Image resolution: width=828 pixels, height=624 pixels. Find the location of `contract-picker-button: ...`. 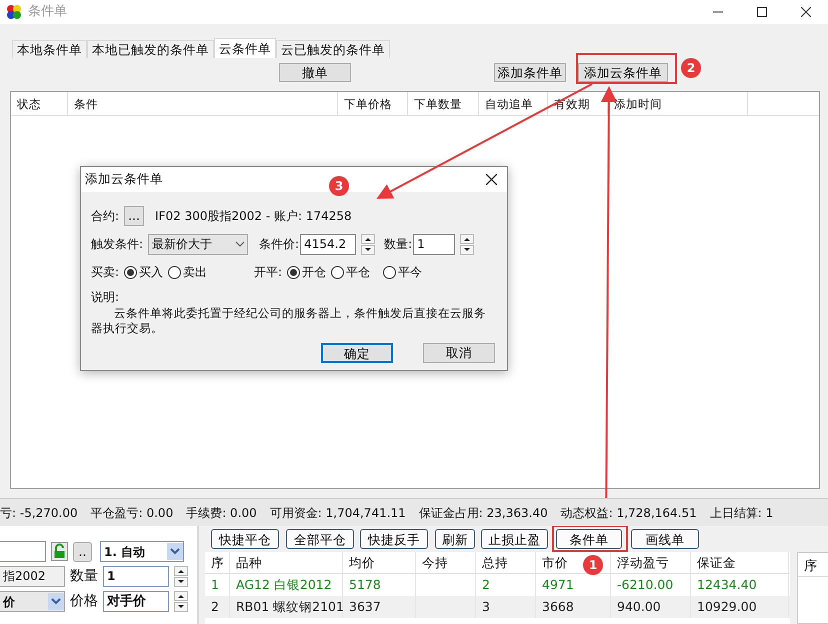

contract-picker-button: ... is located at coordinates (134, 216).